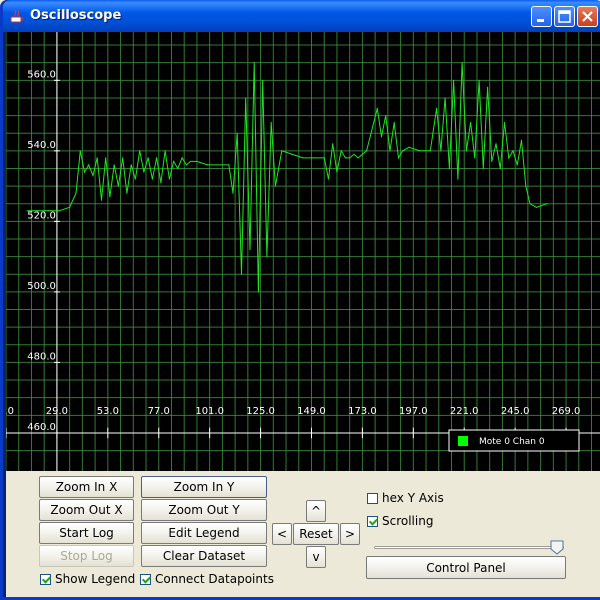  Describe the element at coordinates (17, 16) in the screenshot. I see `java-icon` at that location.